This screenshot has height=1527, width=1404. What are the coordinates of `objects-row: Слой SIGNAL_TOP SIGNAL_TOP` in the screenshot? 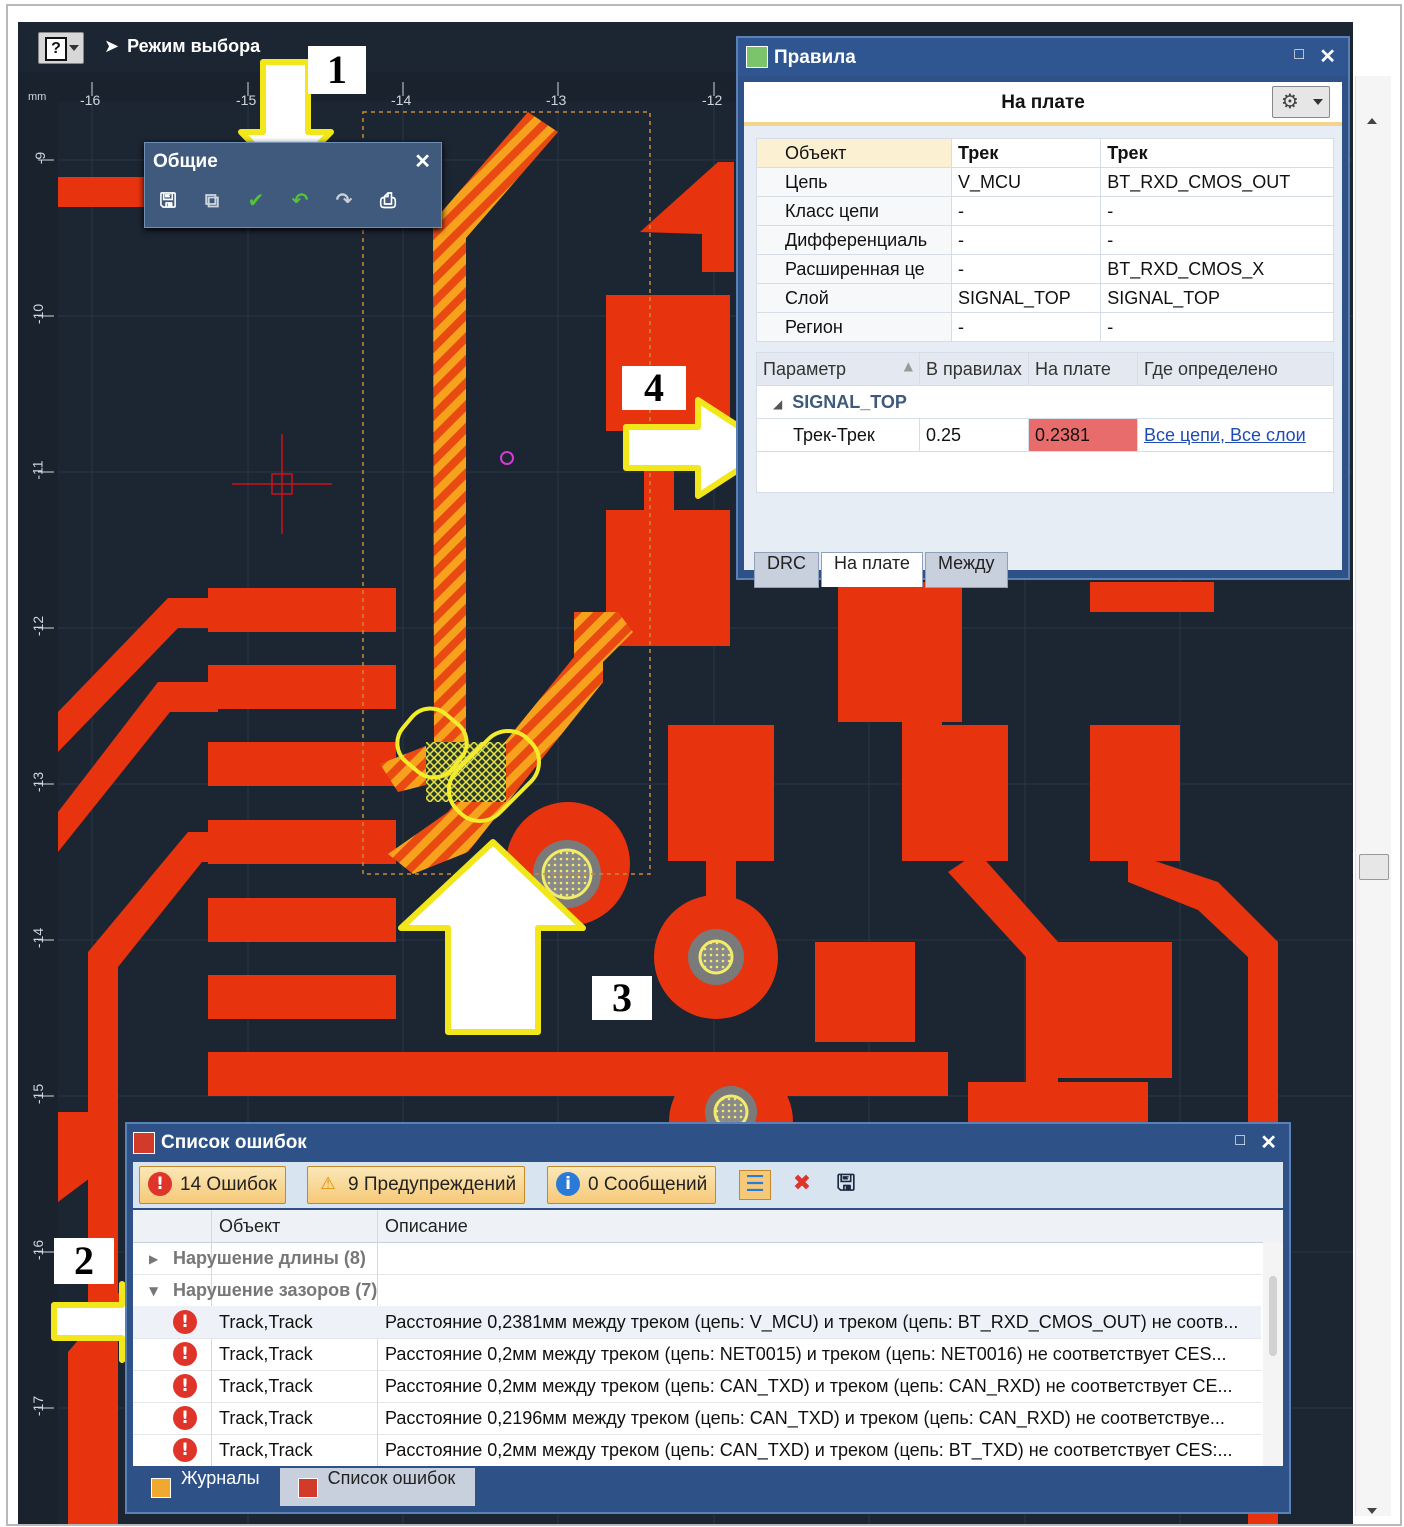 It's located at (1045, 298).